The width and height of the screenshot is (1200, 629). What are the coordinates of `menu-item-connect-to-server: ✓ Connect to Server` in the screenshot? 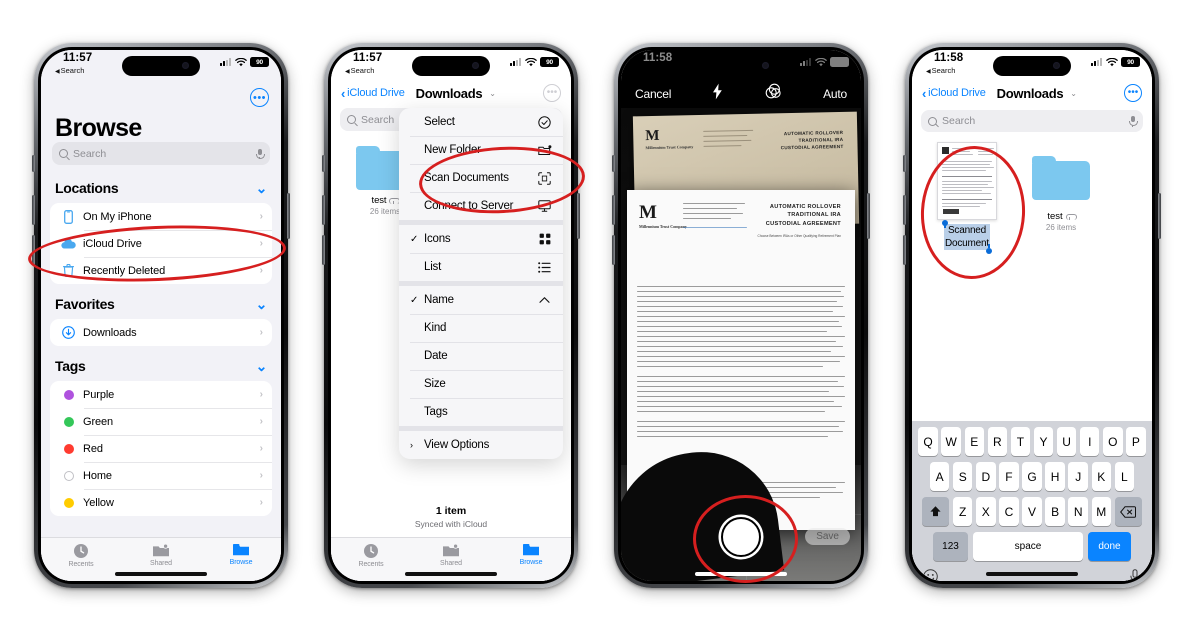 It's located at (481, 206).